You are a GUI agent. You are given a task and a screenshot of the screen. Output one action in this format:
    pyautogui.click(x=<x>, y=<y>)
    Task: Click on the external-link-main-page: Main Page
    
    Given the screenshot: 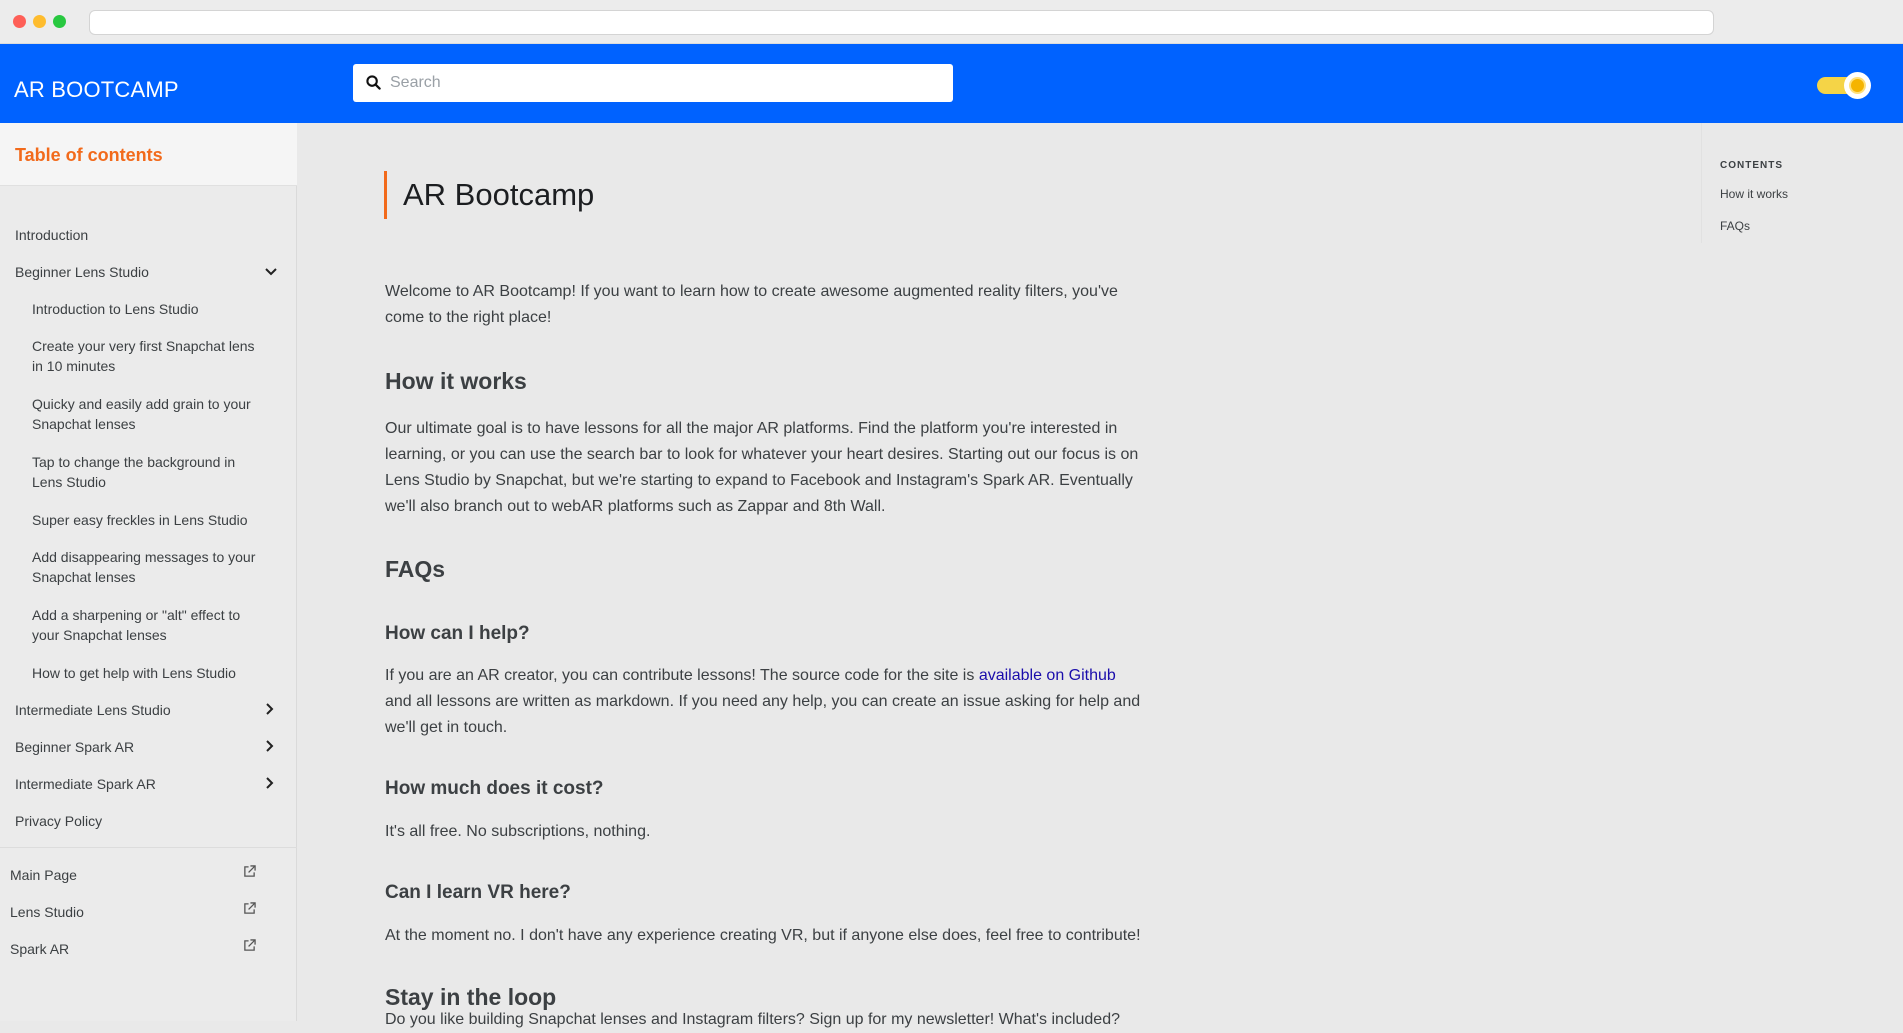 What is the action you would take?
    pyautogui.click(x=43, y=875)
    